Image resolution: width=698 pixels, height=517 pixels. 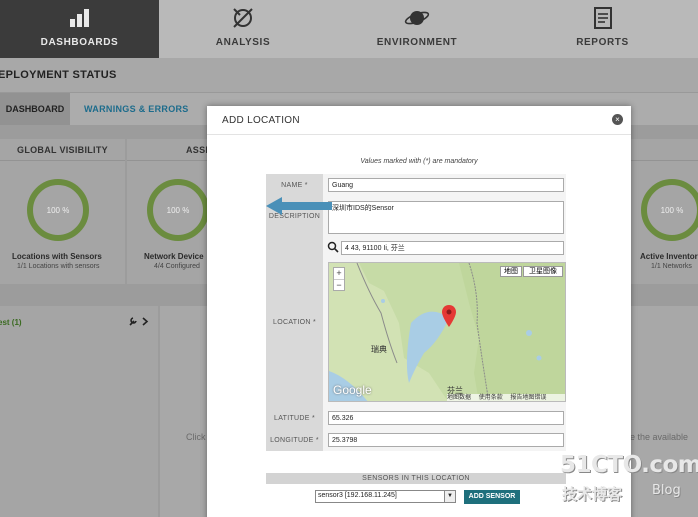 I want to click on widget-header: GLOBAL VISIBILITY, so click(x=62, y=150).